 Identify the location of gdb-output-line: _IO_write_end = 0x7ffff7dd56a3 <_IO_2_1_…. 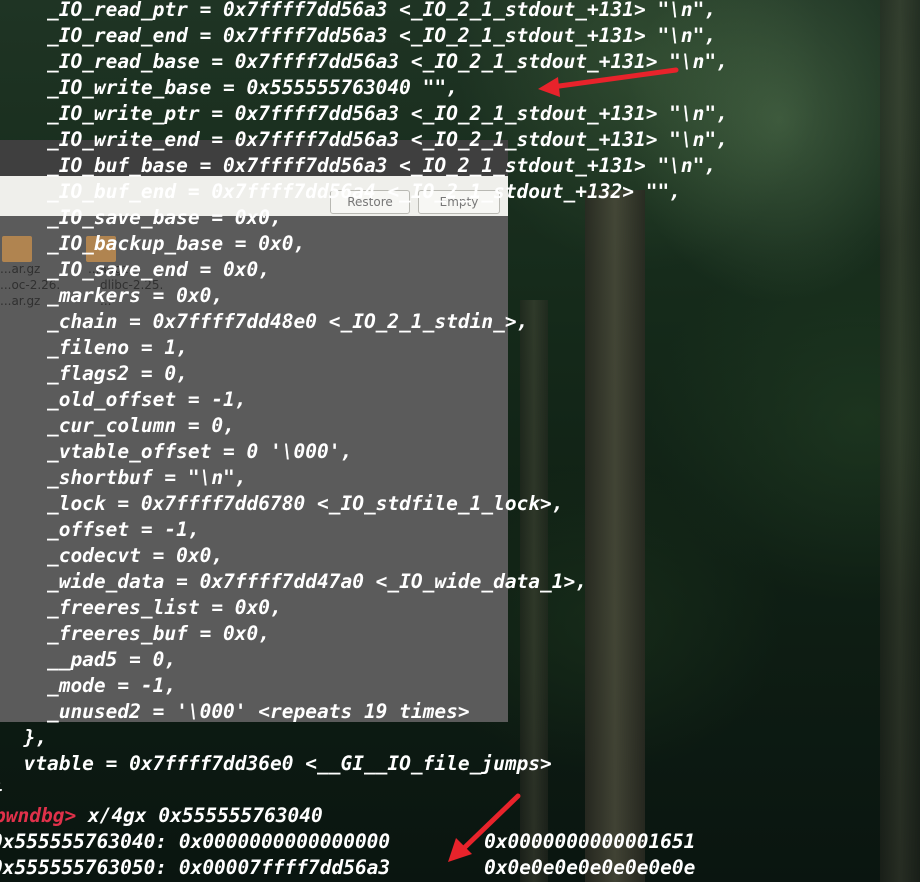
(364, 139).